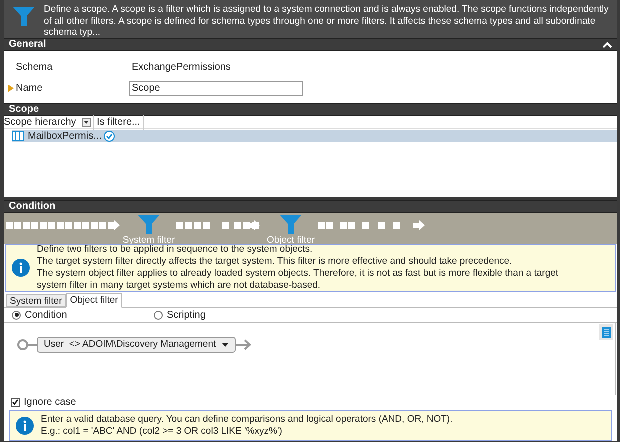  I want to click on info-text: Define two filters to be applied in sequence to the system objects., so click(175, 250).